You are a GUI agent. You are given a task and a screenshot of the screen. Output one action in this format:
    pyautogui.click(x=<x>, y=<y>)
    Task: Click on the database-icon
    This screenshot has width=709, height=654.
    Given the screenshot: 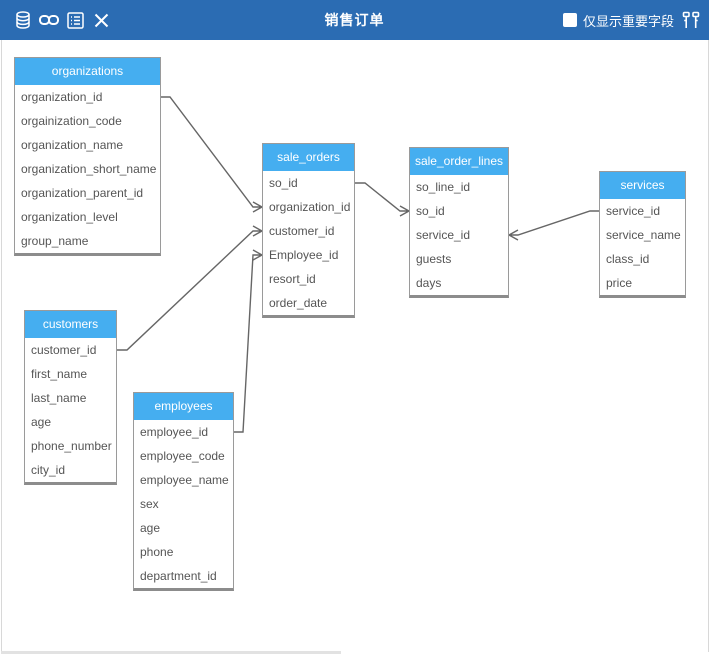 What is the action you would take?
    pyautogui.click(x=23, y=20)
    